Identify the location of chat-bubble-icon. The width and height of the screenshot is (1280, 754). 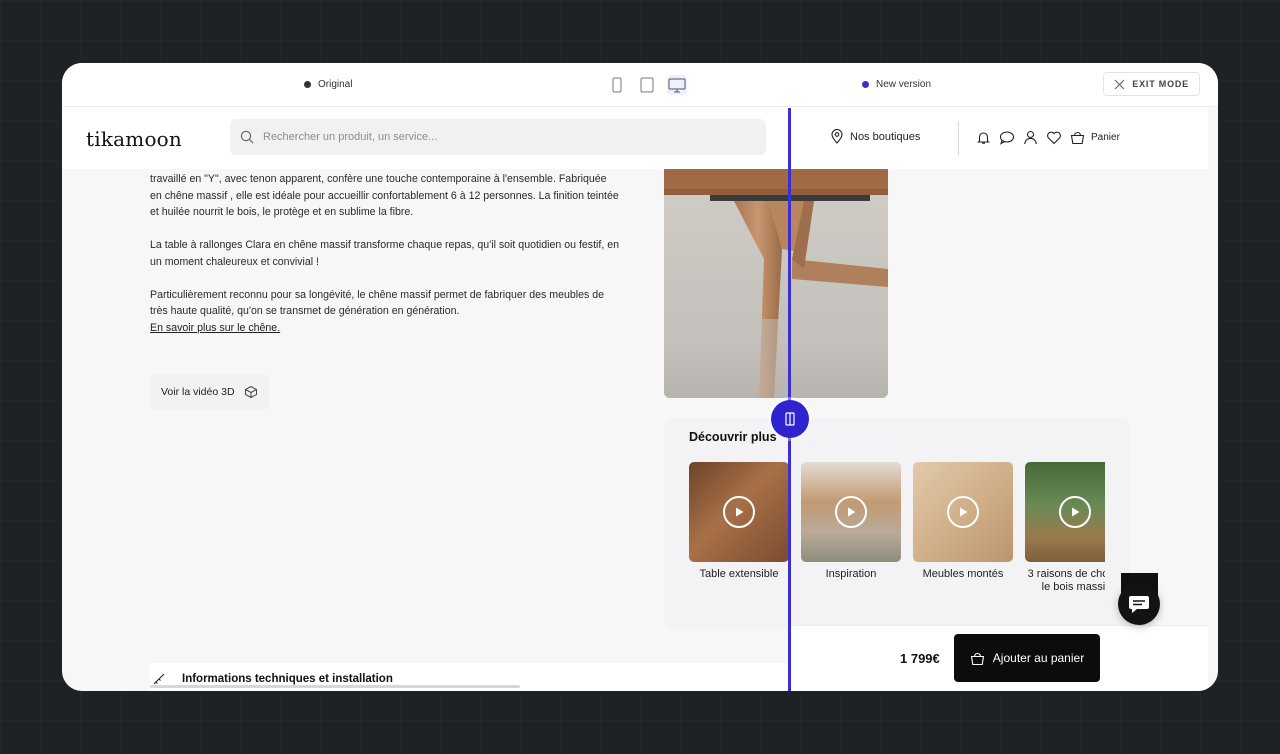
(1139, 604).